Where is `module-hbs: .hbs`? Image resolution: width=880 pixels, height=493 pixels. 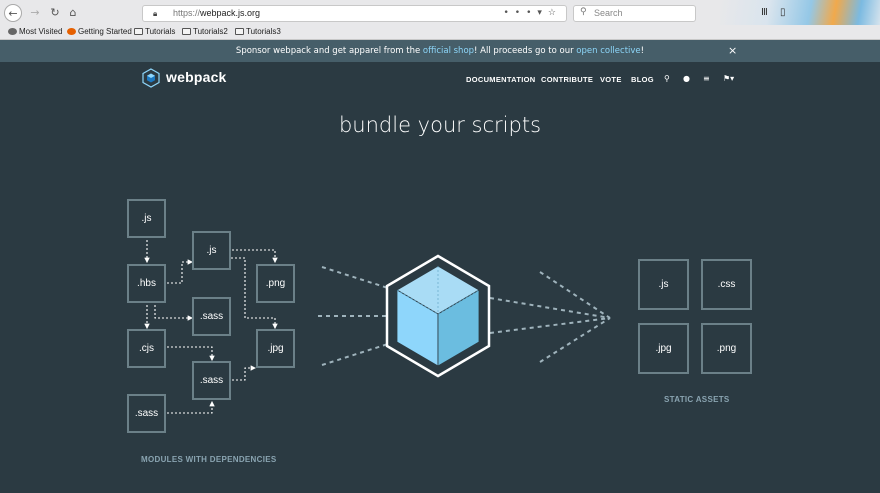 module-hbs: .hbs is located at coordinates (146, 283).